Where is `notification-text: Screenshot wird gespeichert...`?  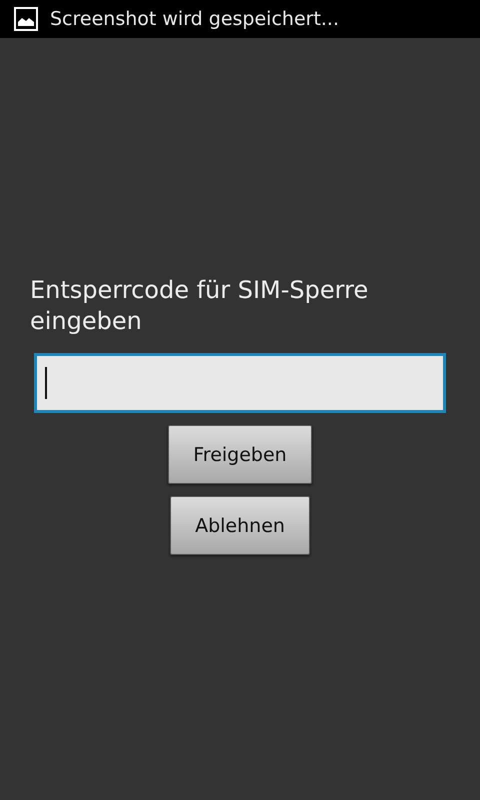 notification-text: Screenshot wird gespeichert... is located at coordinates (195, 19).